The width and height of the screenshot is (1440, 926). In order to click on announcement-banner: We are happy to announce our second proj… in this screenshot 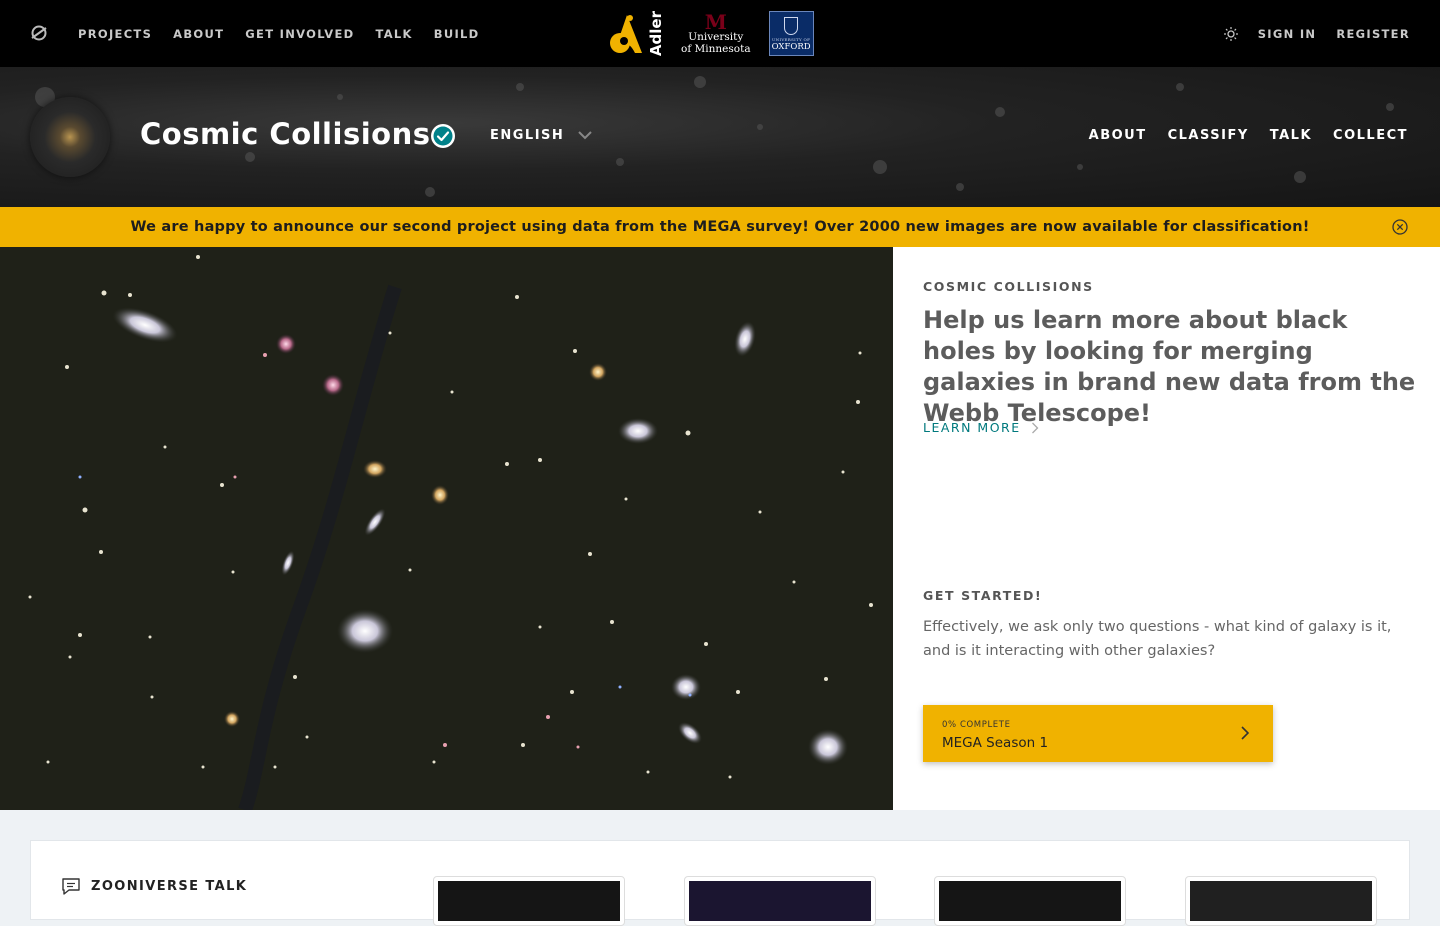, I will do `click(720, 227)`.